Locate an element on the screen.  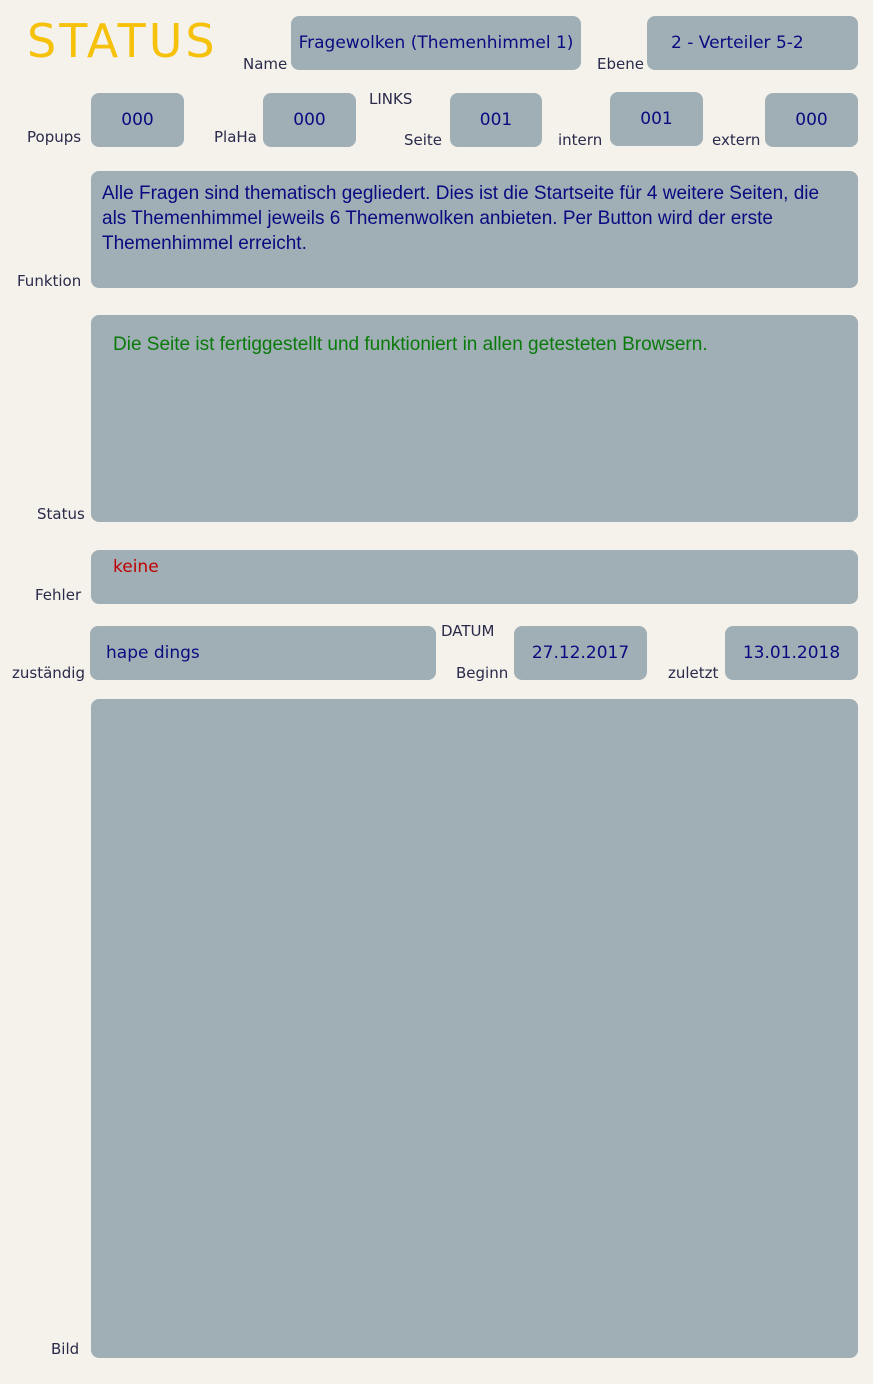
name-value: Fragewolken (Themenhimmel 1) is located at coordinates (436, 43).